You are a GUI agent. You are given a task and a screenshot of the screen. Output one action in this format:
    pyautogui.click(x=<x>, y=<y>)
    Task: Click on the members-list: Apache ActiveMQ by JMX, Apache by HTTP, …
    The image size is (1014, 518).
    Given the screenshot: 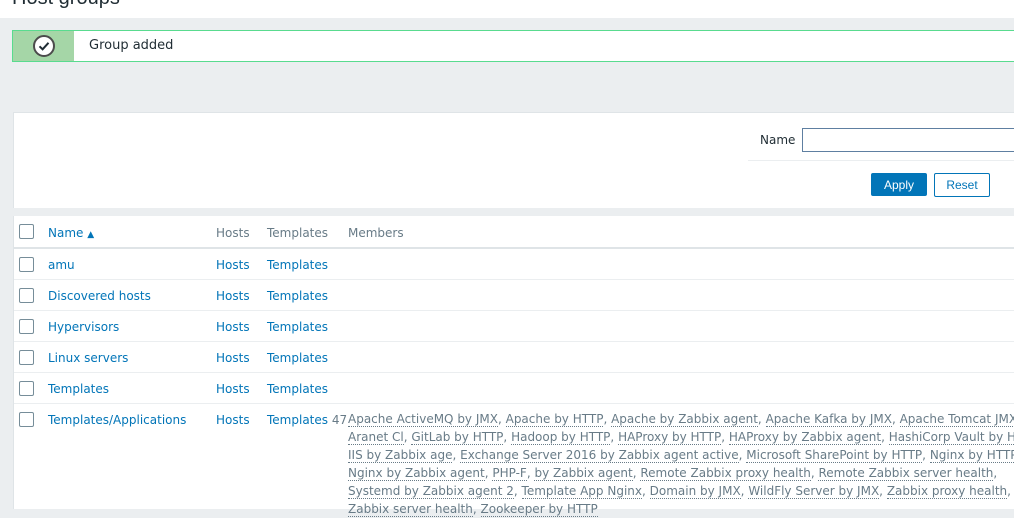 What is the action you would take?
    pyautogui.click(x=681, y=464)
    